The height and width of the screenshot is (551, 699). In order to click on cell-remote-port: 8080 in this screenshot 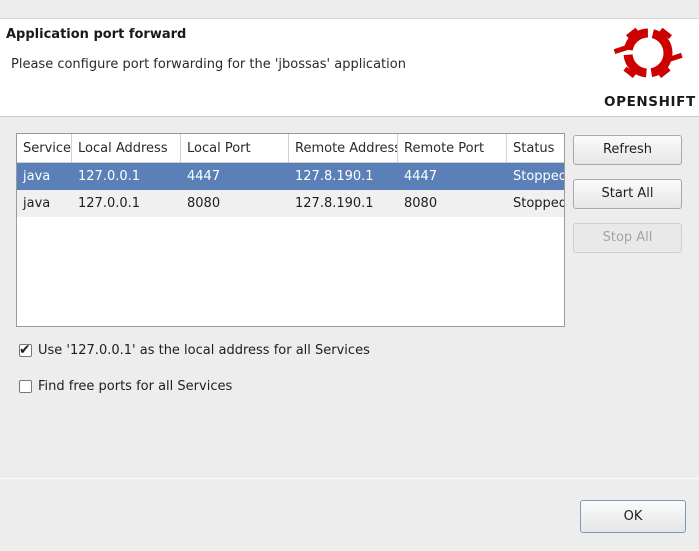, I will do `click(421, 203)`.